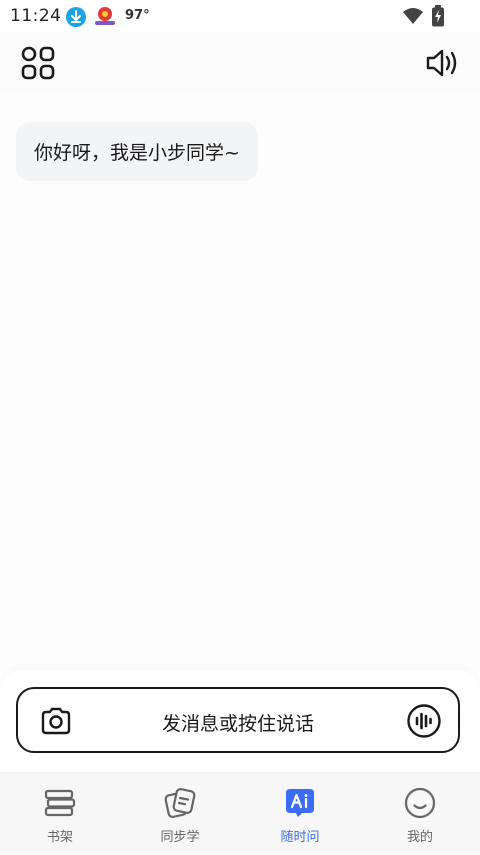 The image size is (480, 855). Describe the element at coordinates (443, 63) in the screenshot. I see `speaker-icon` at that location.